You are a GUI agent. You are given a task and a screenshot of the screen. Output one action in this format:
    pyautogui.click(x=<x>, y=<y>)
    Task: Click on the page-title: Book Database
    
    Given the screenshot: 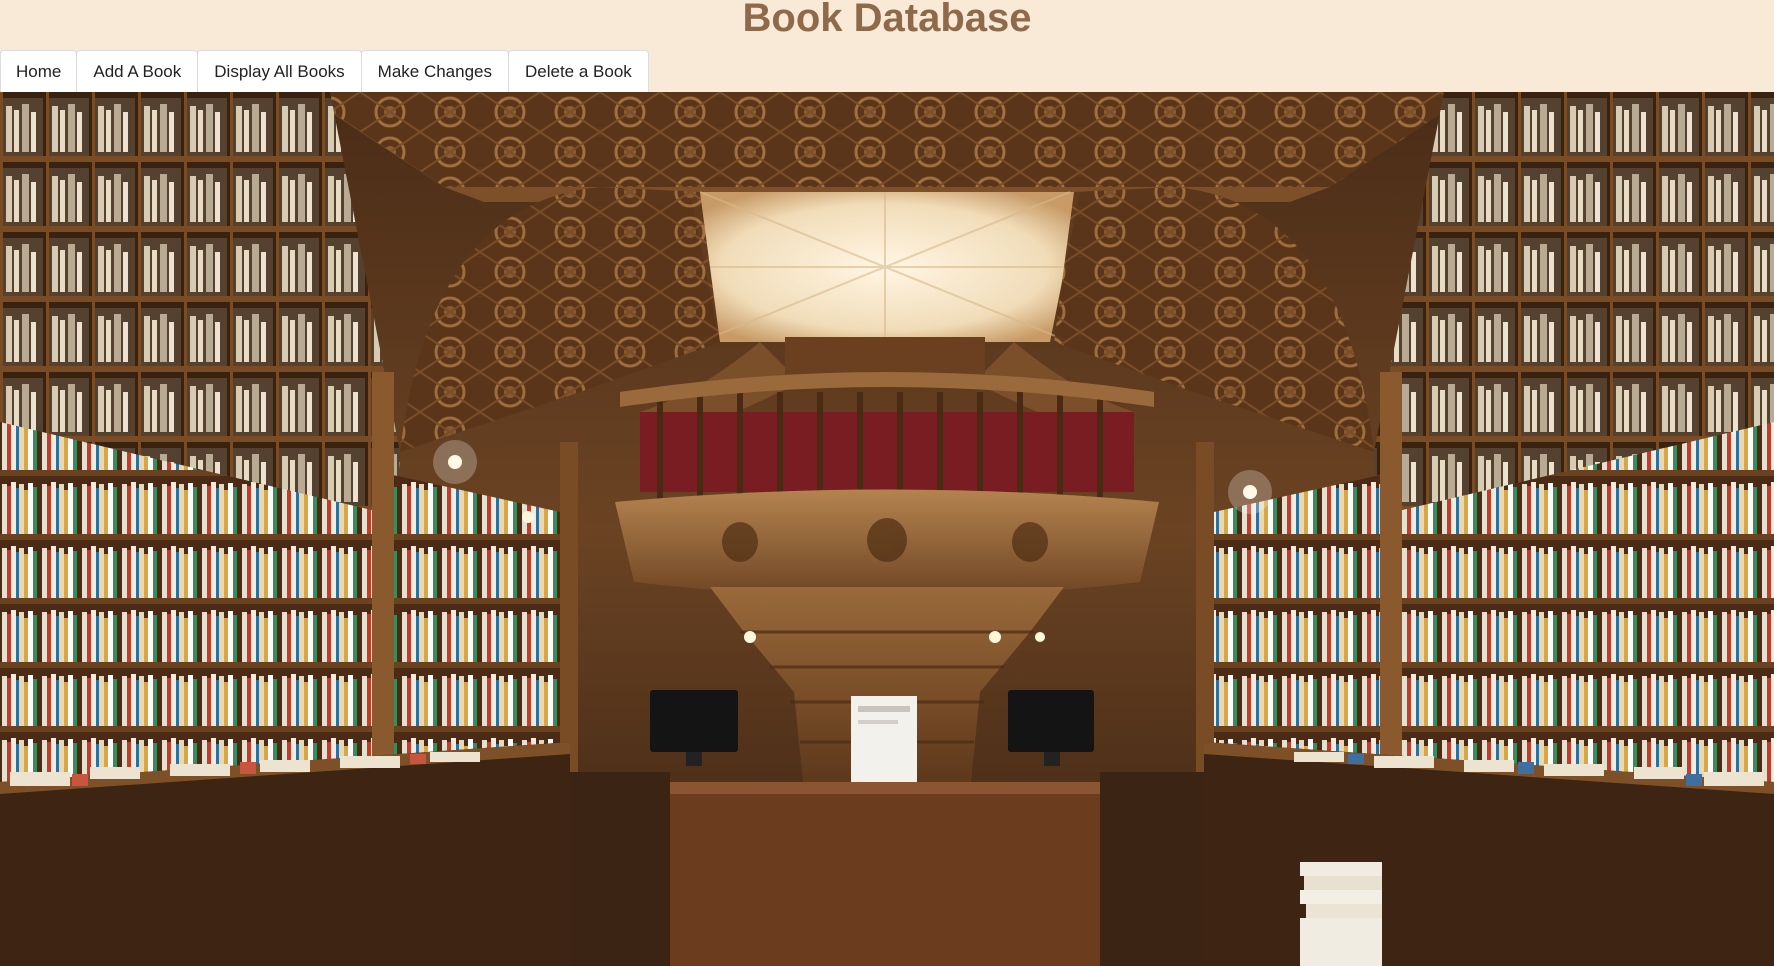 What is the action you would take?
    pyautogui.click(x=887, y=20)
    